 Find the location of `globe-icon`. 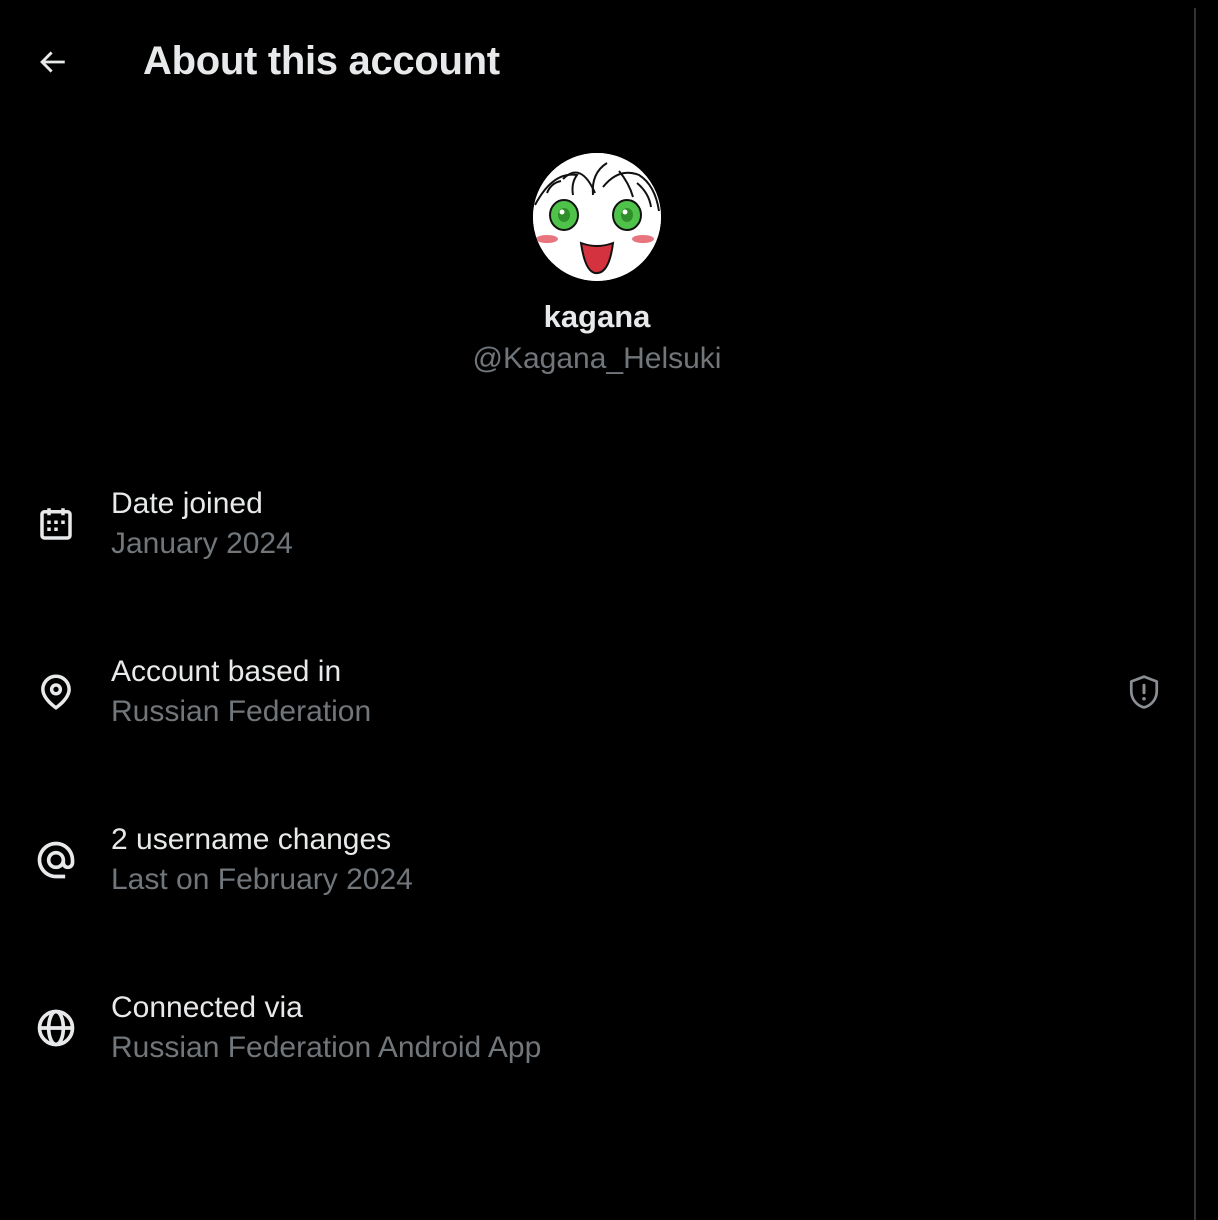

globe-icon is located at coordinates (56, 1028).